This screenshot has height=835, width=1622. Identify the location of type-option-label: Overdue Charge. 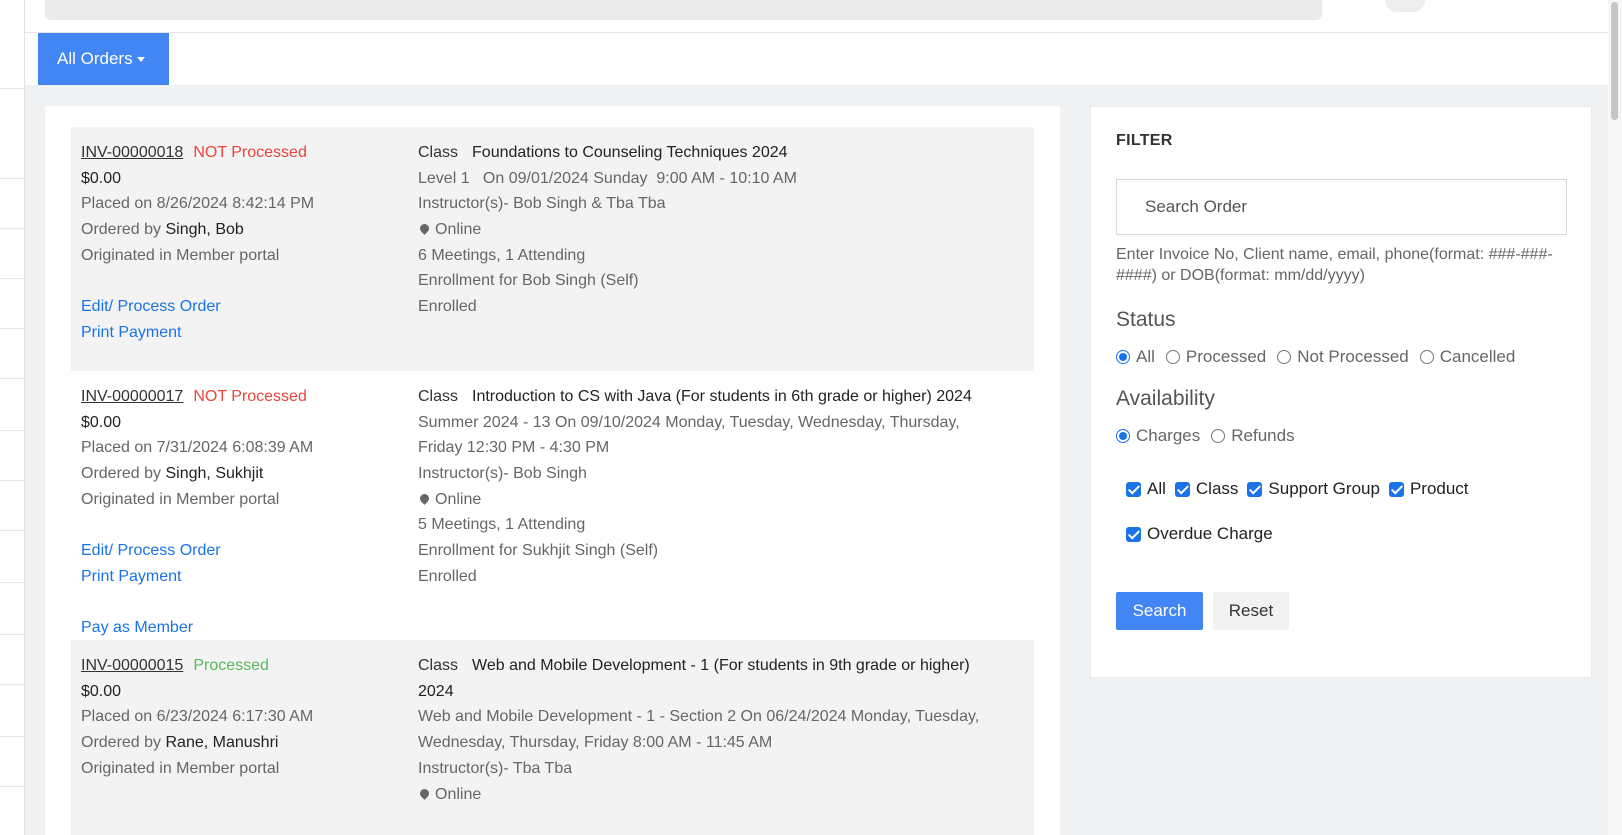
(1210, 533).